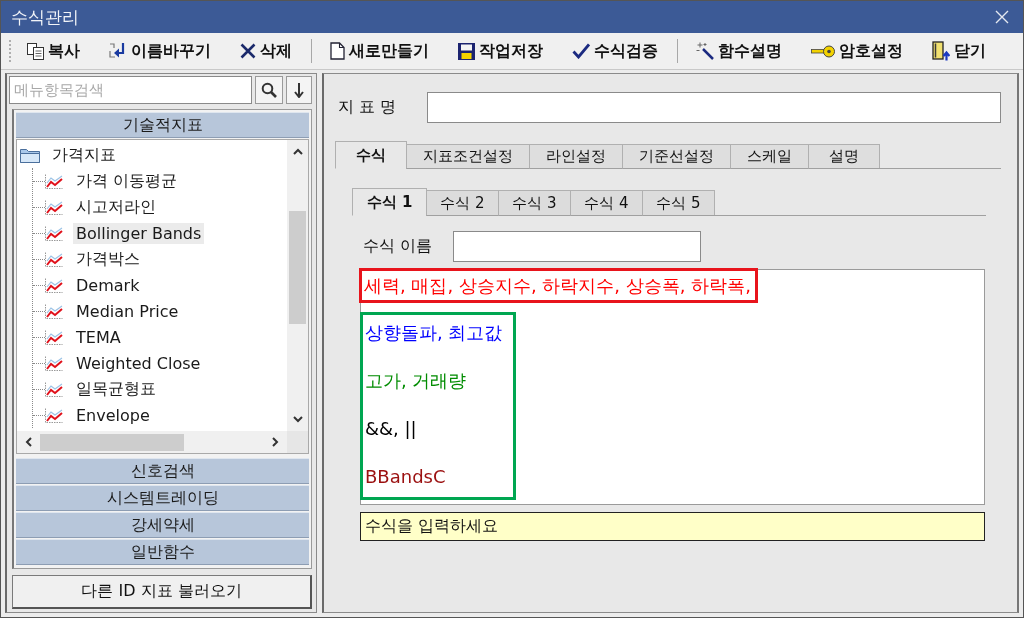  Describe the element at coordinates (297, 151) in the screenshot. I see `chevron-up-icon` at that location.